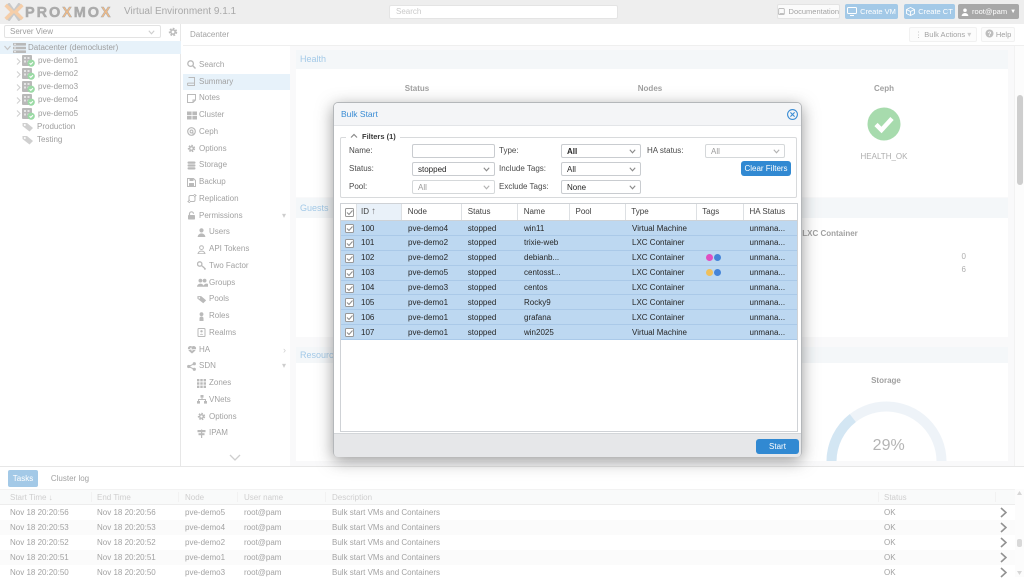 This screenshot has height=580, width=1024. I want to click on svg-text: 29%, so click(889, 445).